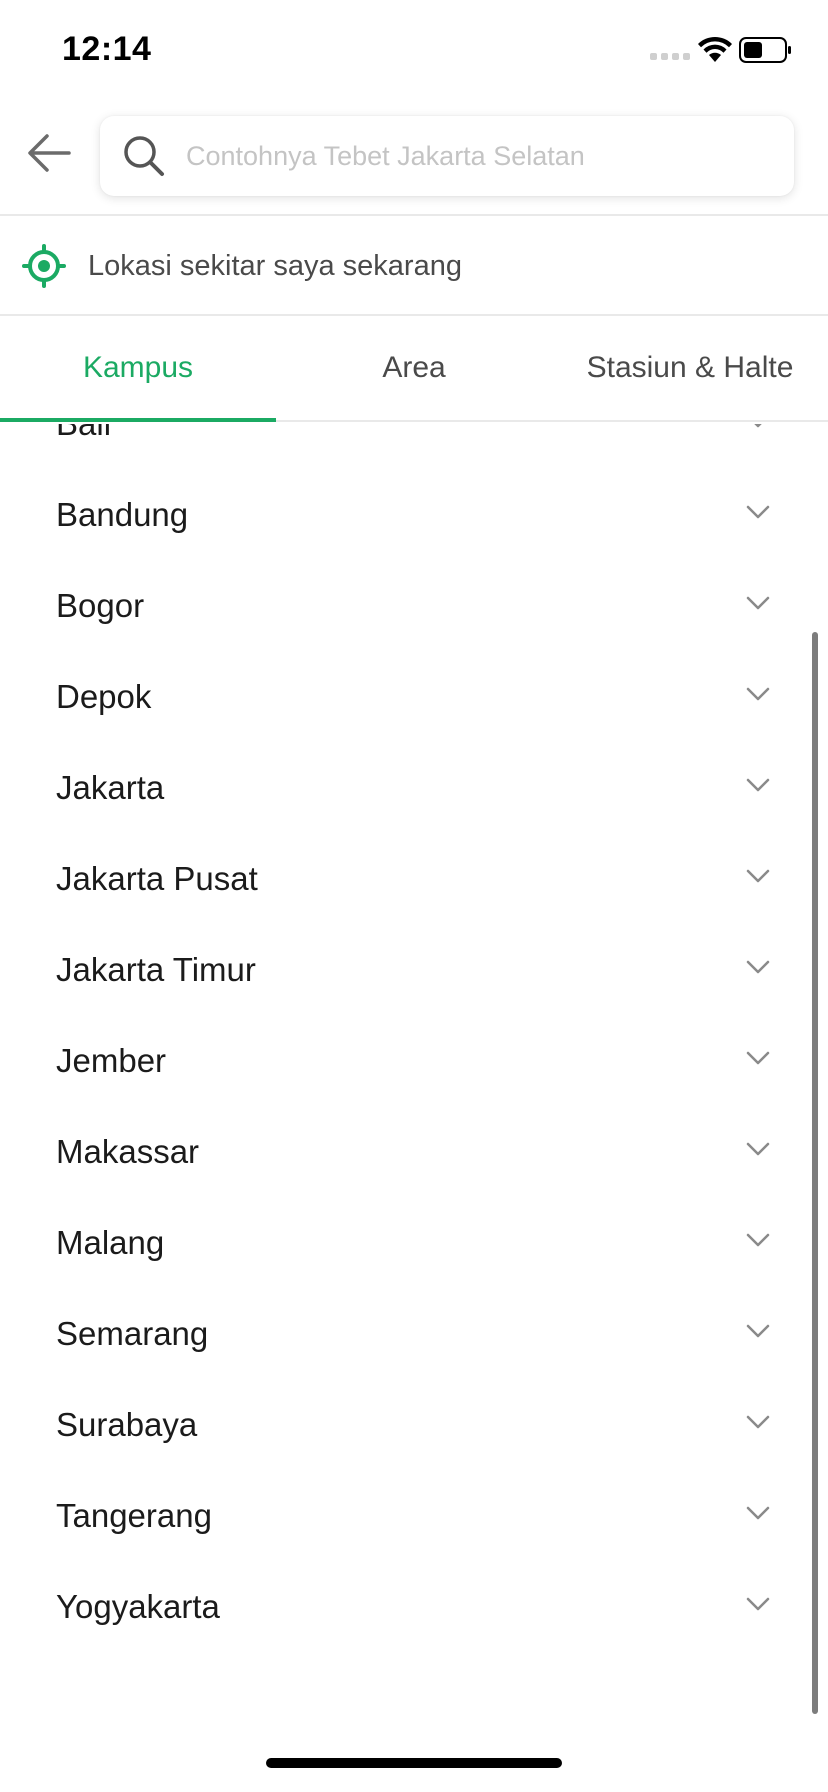 Image resolution: width=828 pixels, height=1792 pixels. Describe the element at coordinates (144, 156) in the screenshot. I see `search-icon` at that location.